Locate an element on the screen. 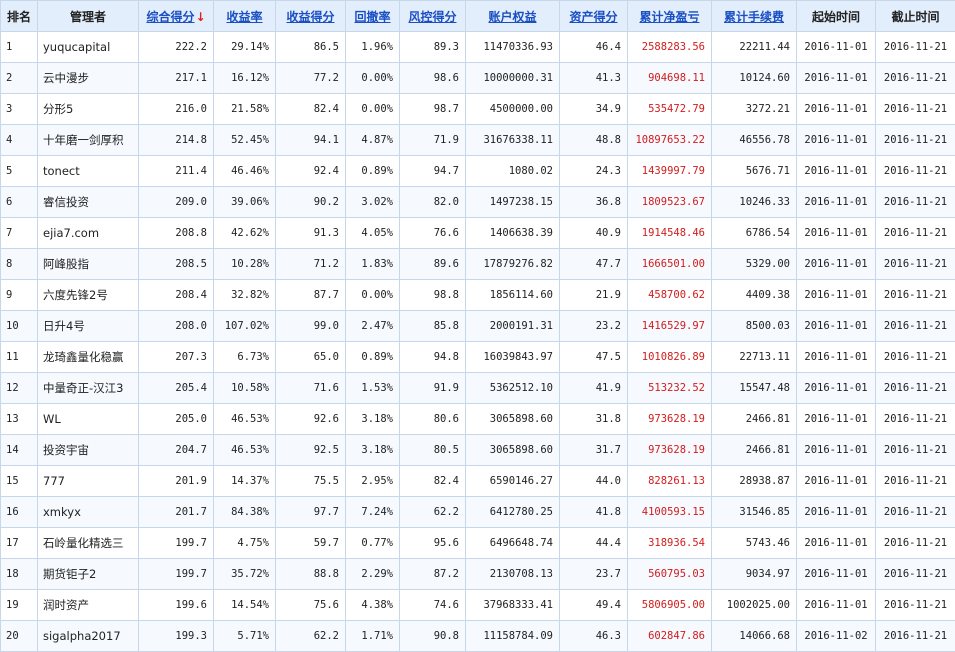 The image size is (955, 652). cell-asset-score: 46.4 is located at coordinates (594, 47).